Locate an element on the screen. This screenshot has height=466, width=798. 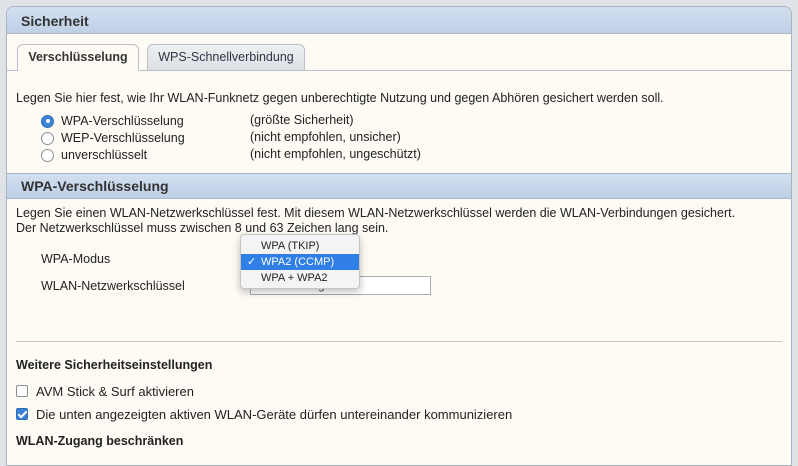
checkmark-icon: ✓ is located at coordinates (252, 262).